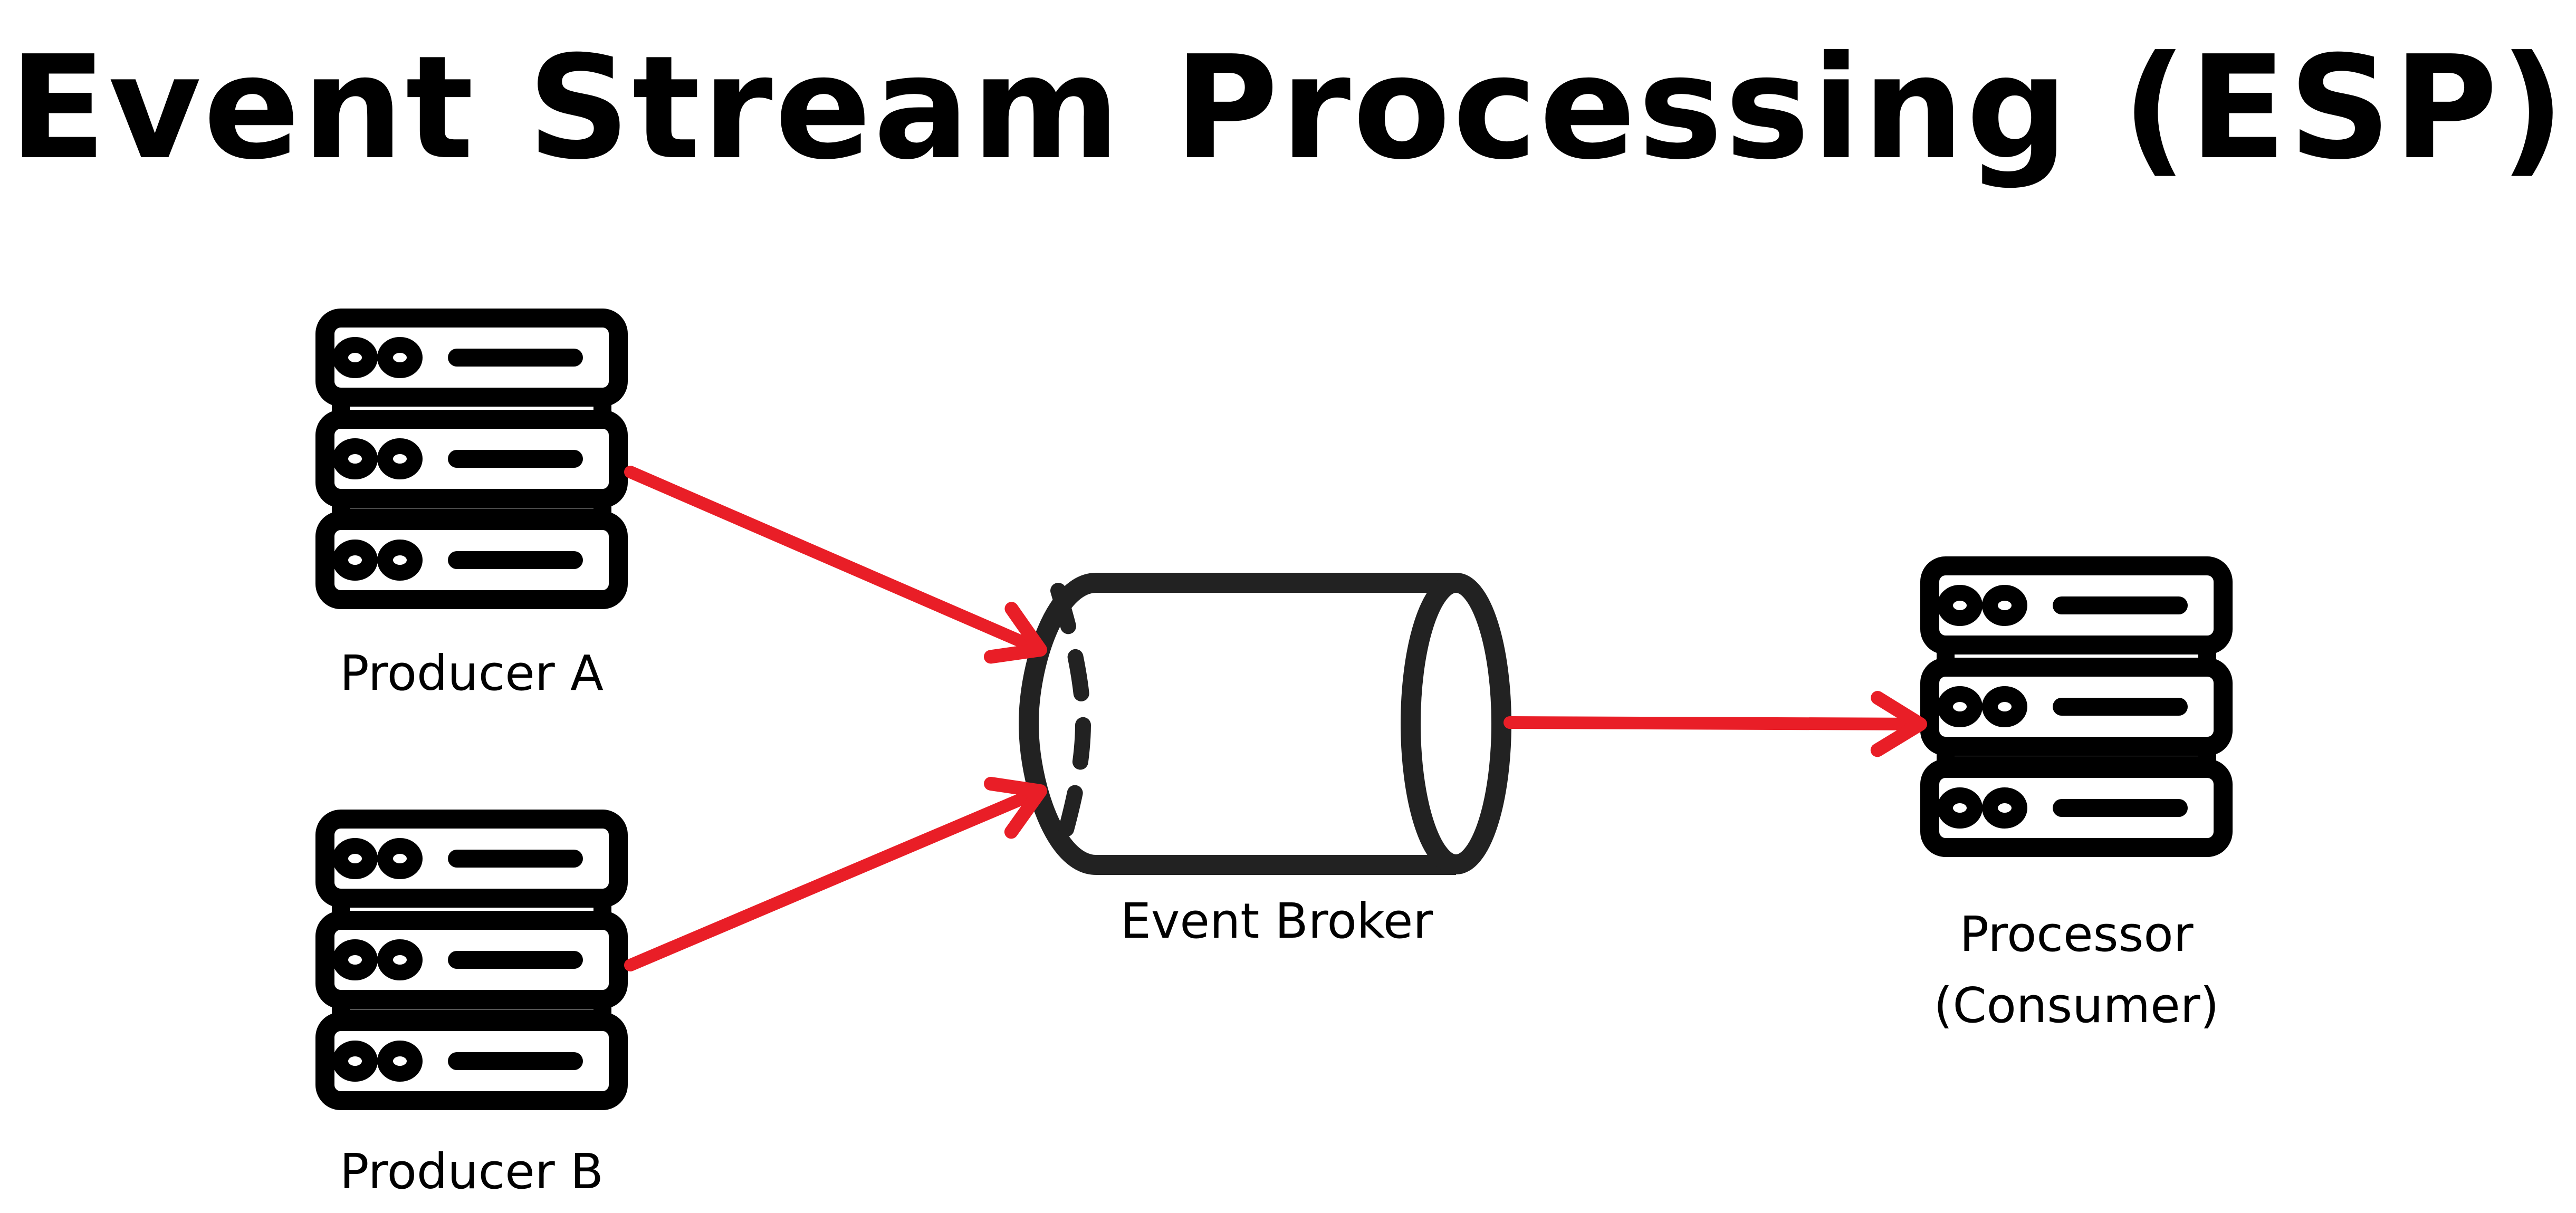 Image resolution: width=2576 pixels, height=1213 pixels. Describe the element at coordinates (2076, 934) in the screenshot. I see `processor-label-line1: Processor` at that location.